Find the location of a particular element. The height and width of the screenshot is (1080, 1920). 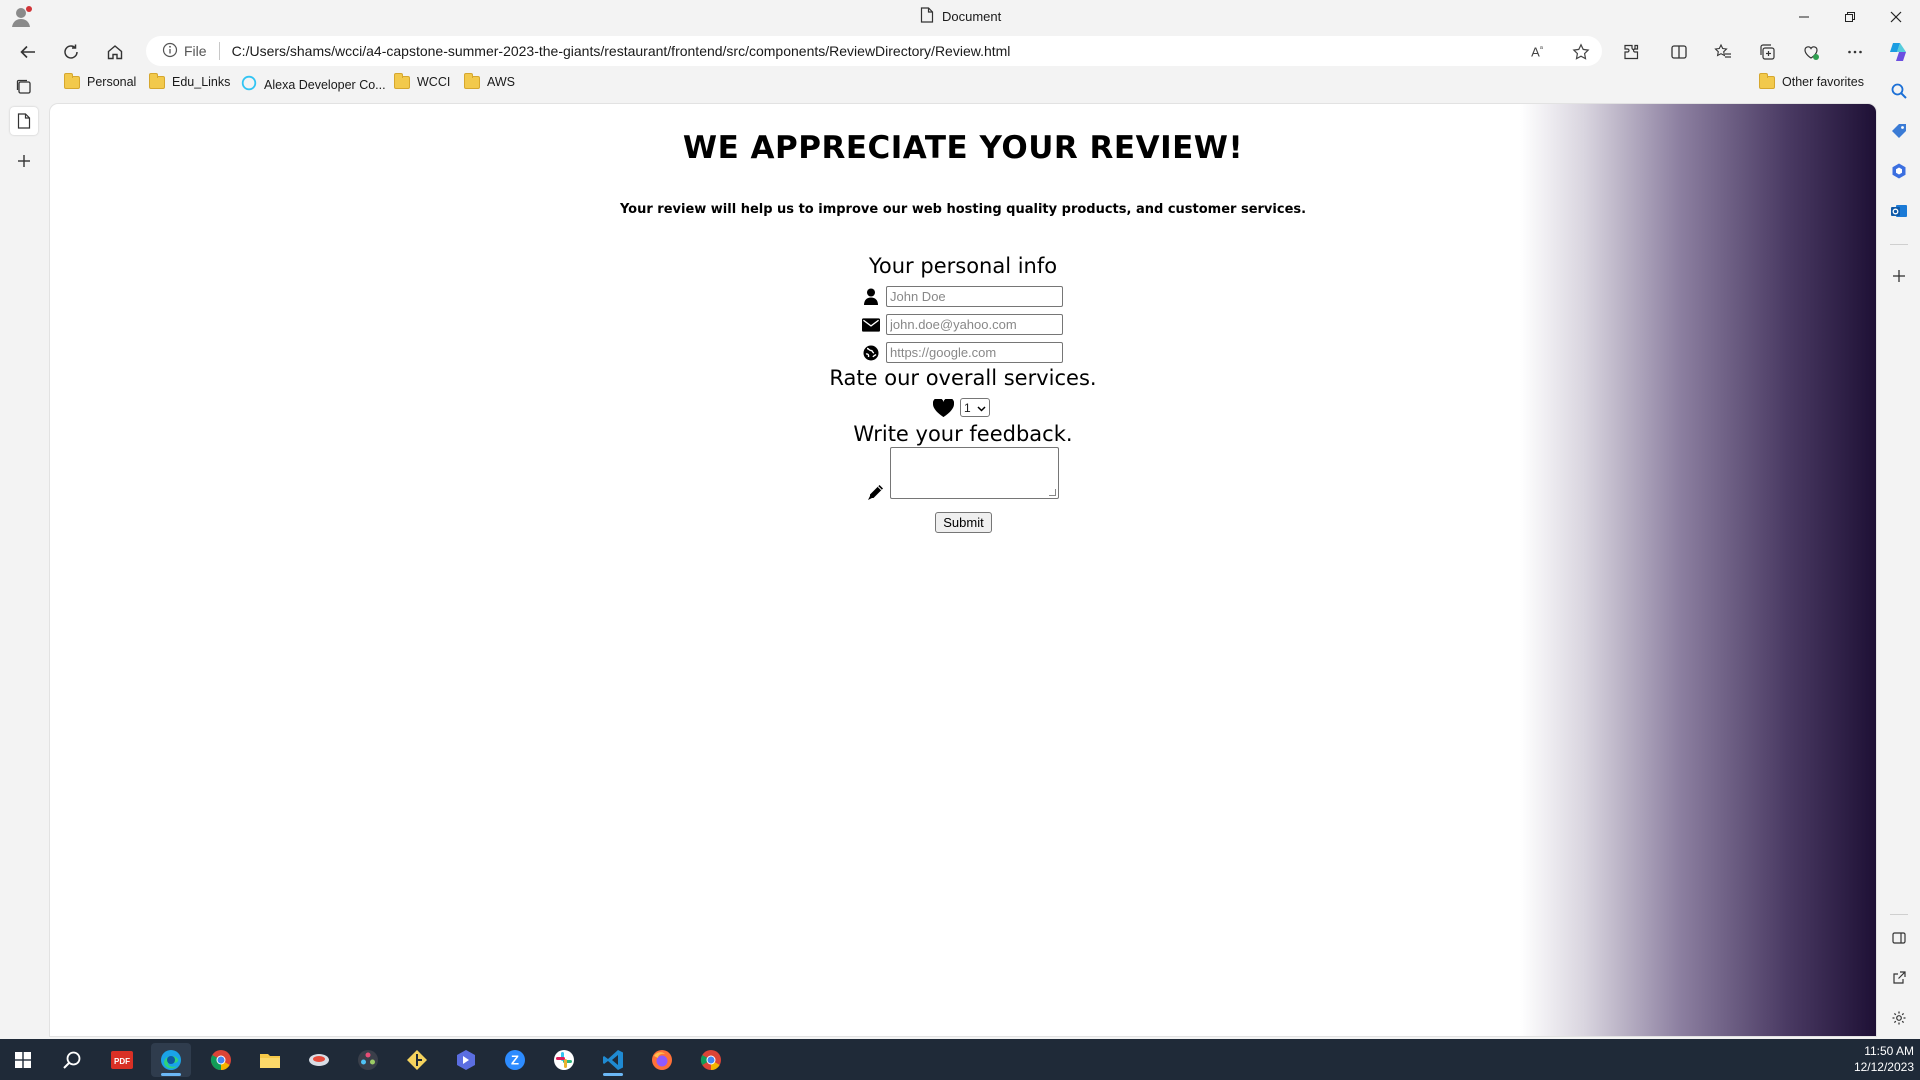

url-scheme-label: File is located at coordinates (195, 51).